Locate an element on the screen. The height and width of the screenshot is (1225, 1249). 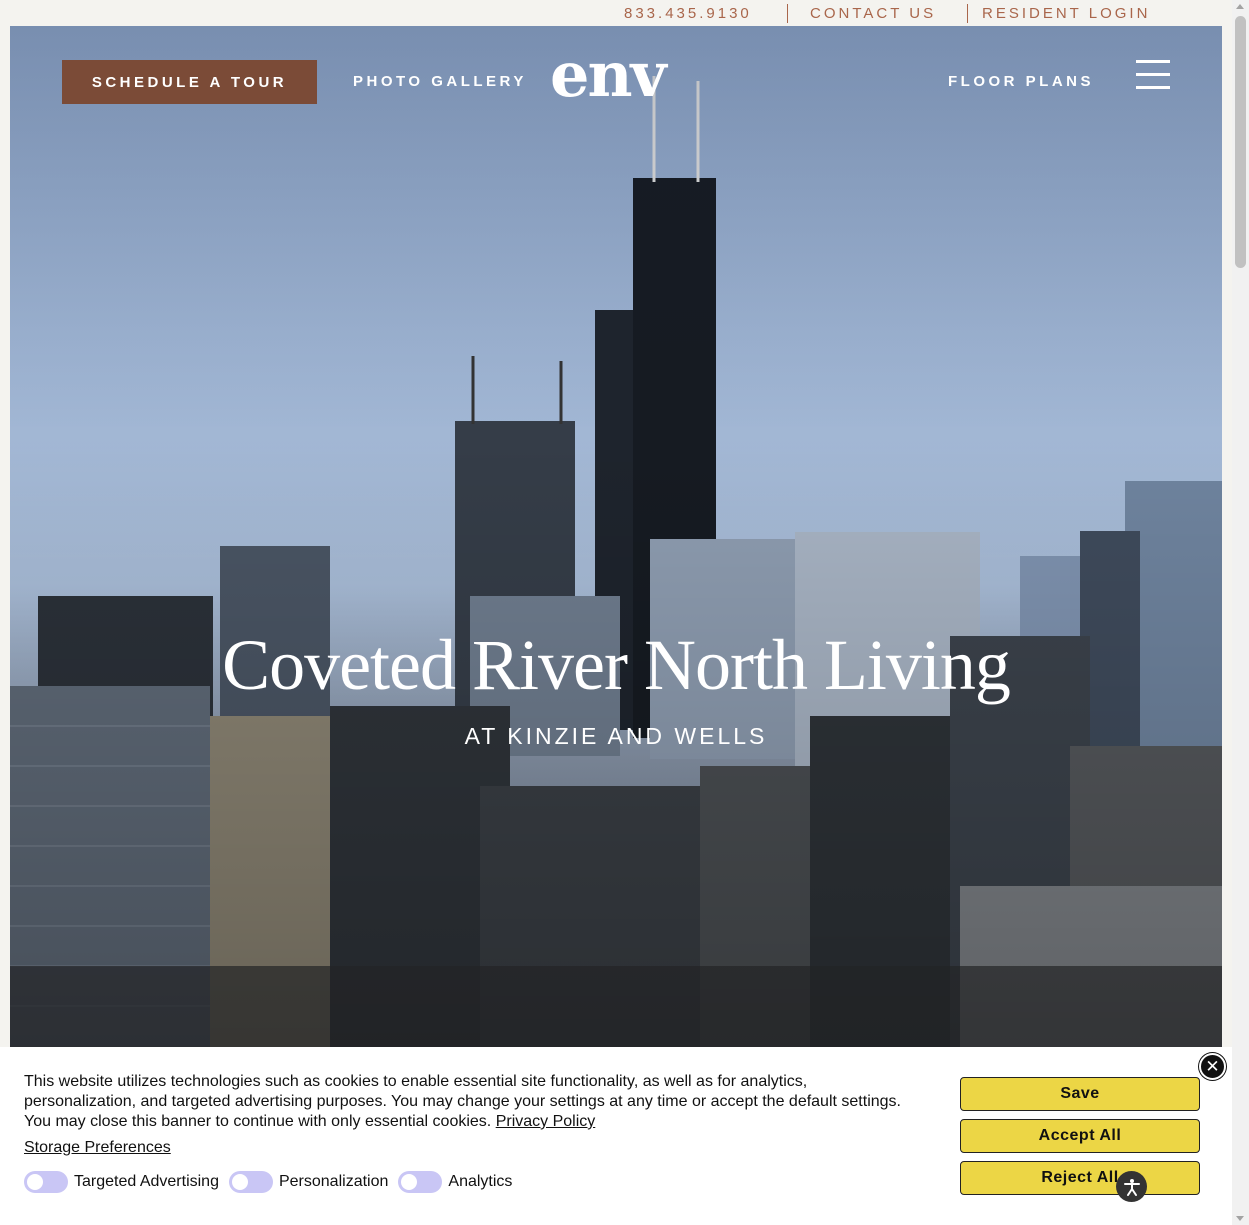
toggle-label: Targeted Advertising is located at coordinates (146, 1181).